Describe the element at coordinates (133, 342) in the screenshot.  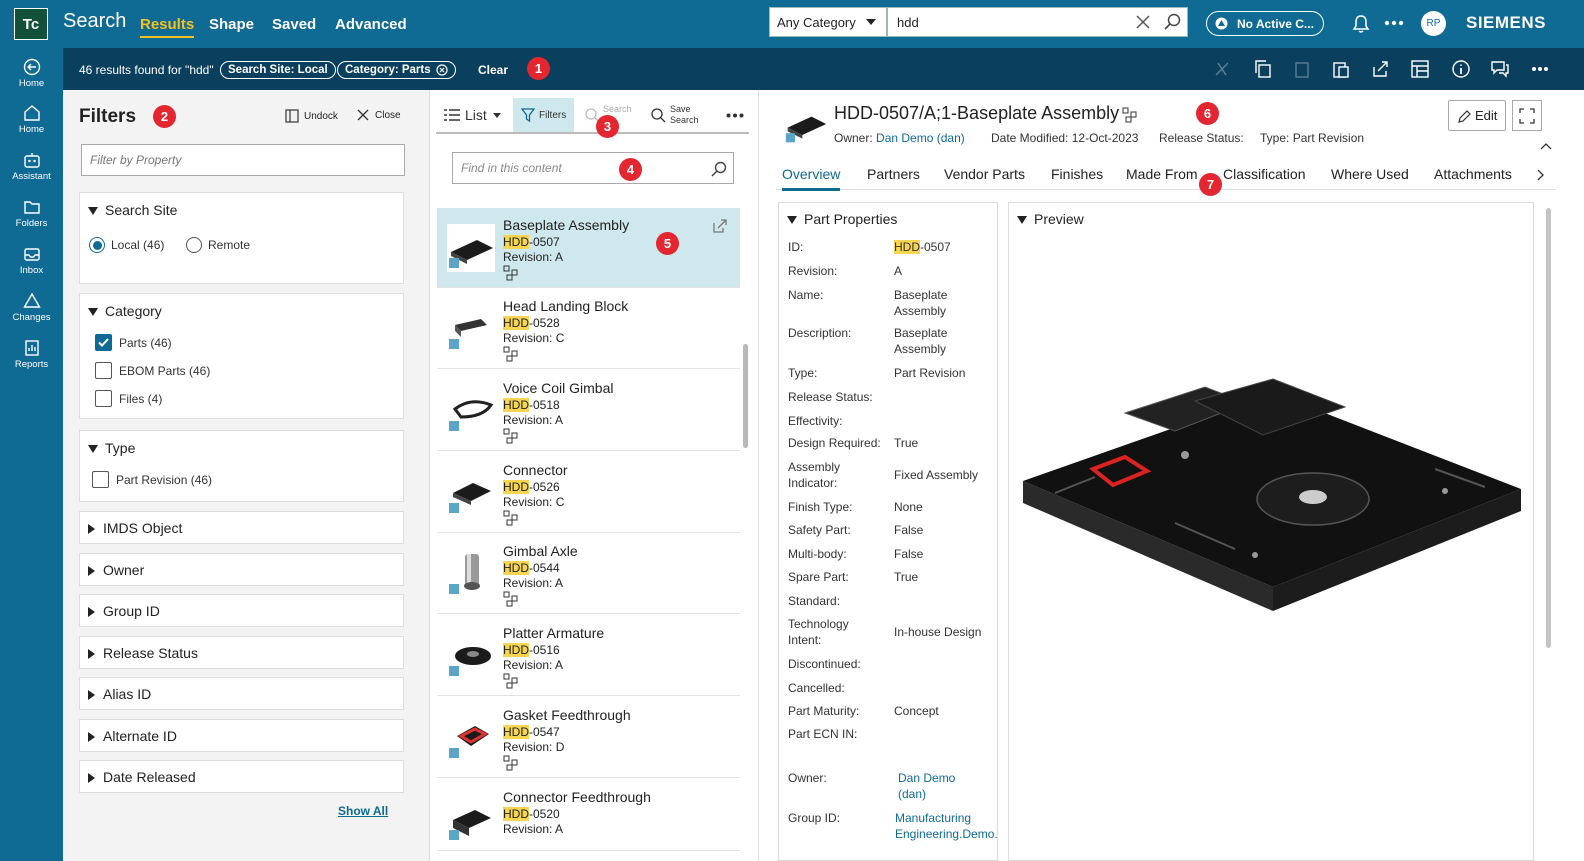
I see `checkbox-parts: Parts (46)` at that location.